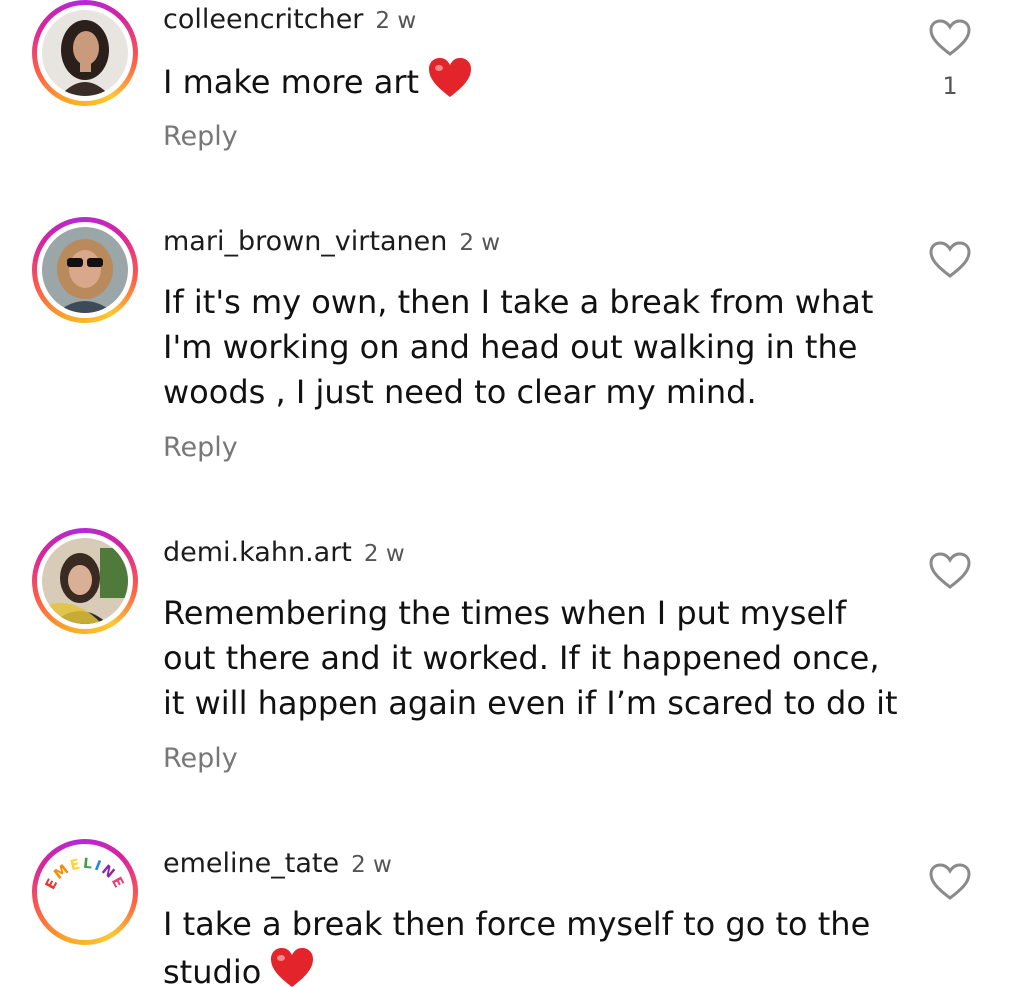  What do you see at coordinates (257, 552) in the screenshot?
I see `username: demi.kahn.art` at bounding box center [257, 552].